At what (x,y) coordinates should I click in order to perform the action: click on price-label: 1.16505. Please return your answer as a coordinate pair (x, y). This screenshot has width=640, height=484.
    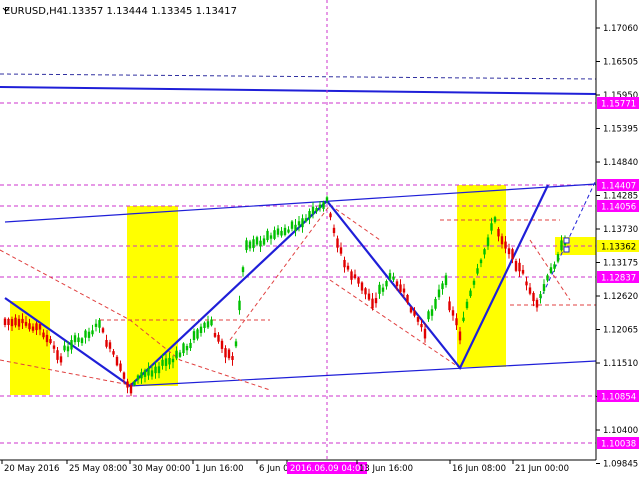
    Looking at the image, I should click on (620, 63).